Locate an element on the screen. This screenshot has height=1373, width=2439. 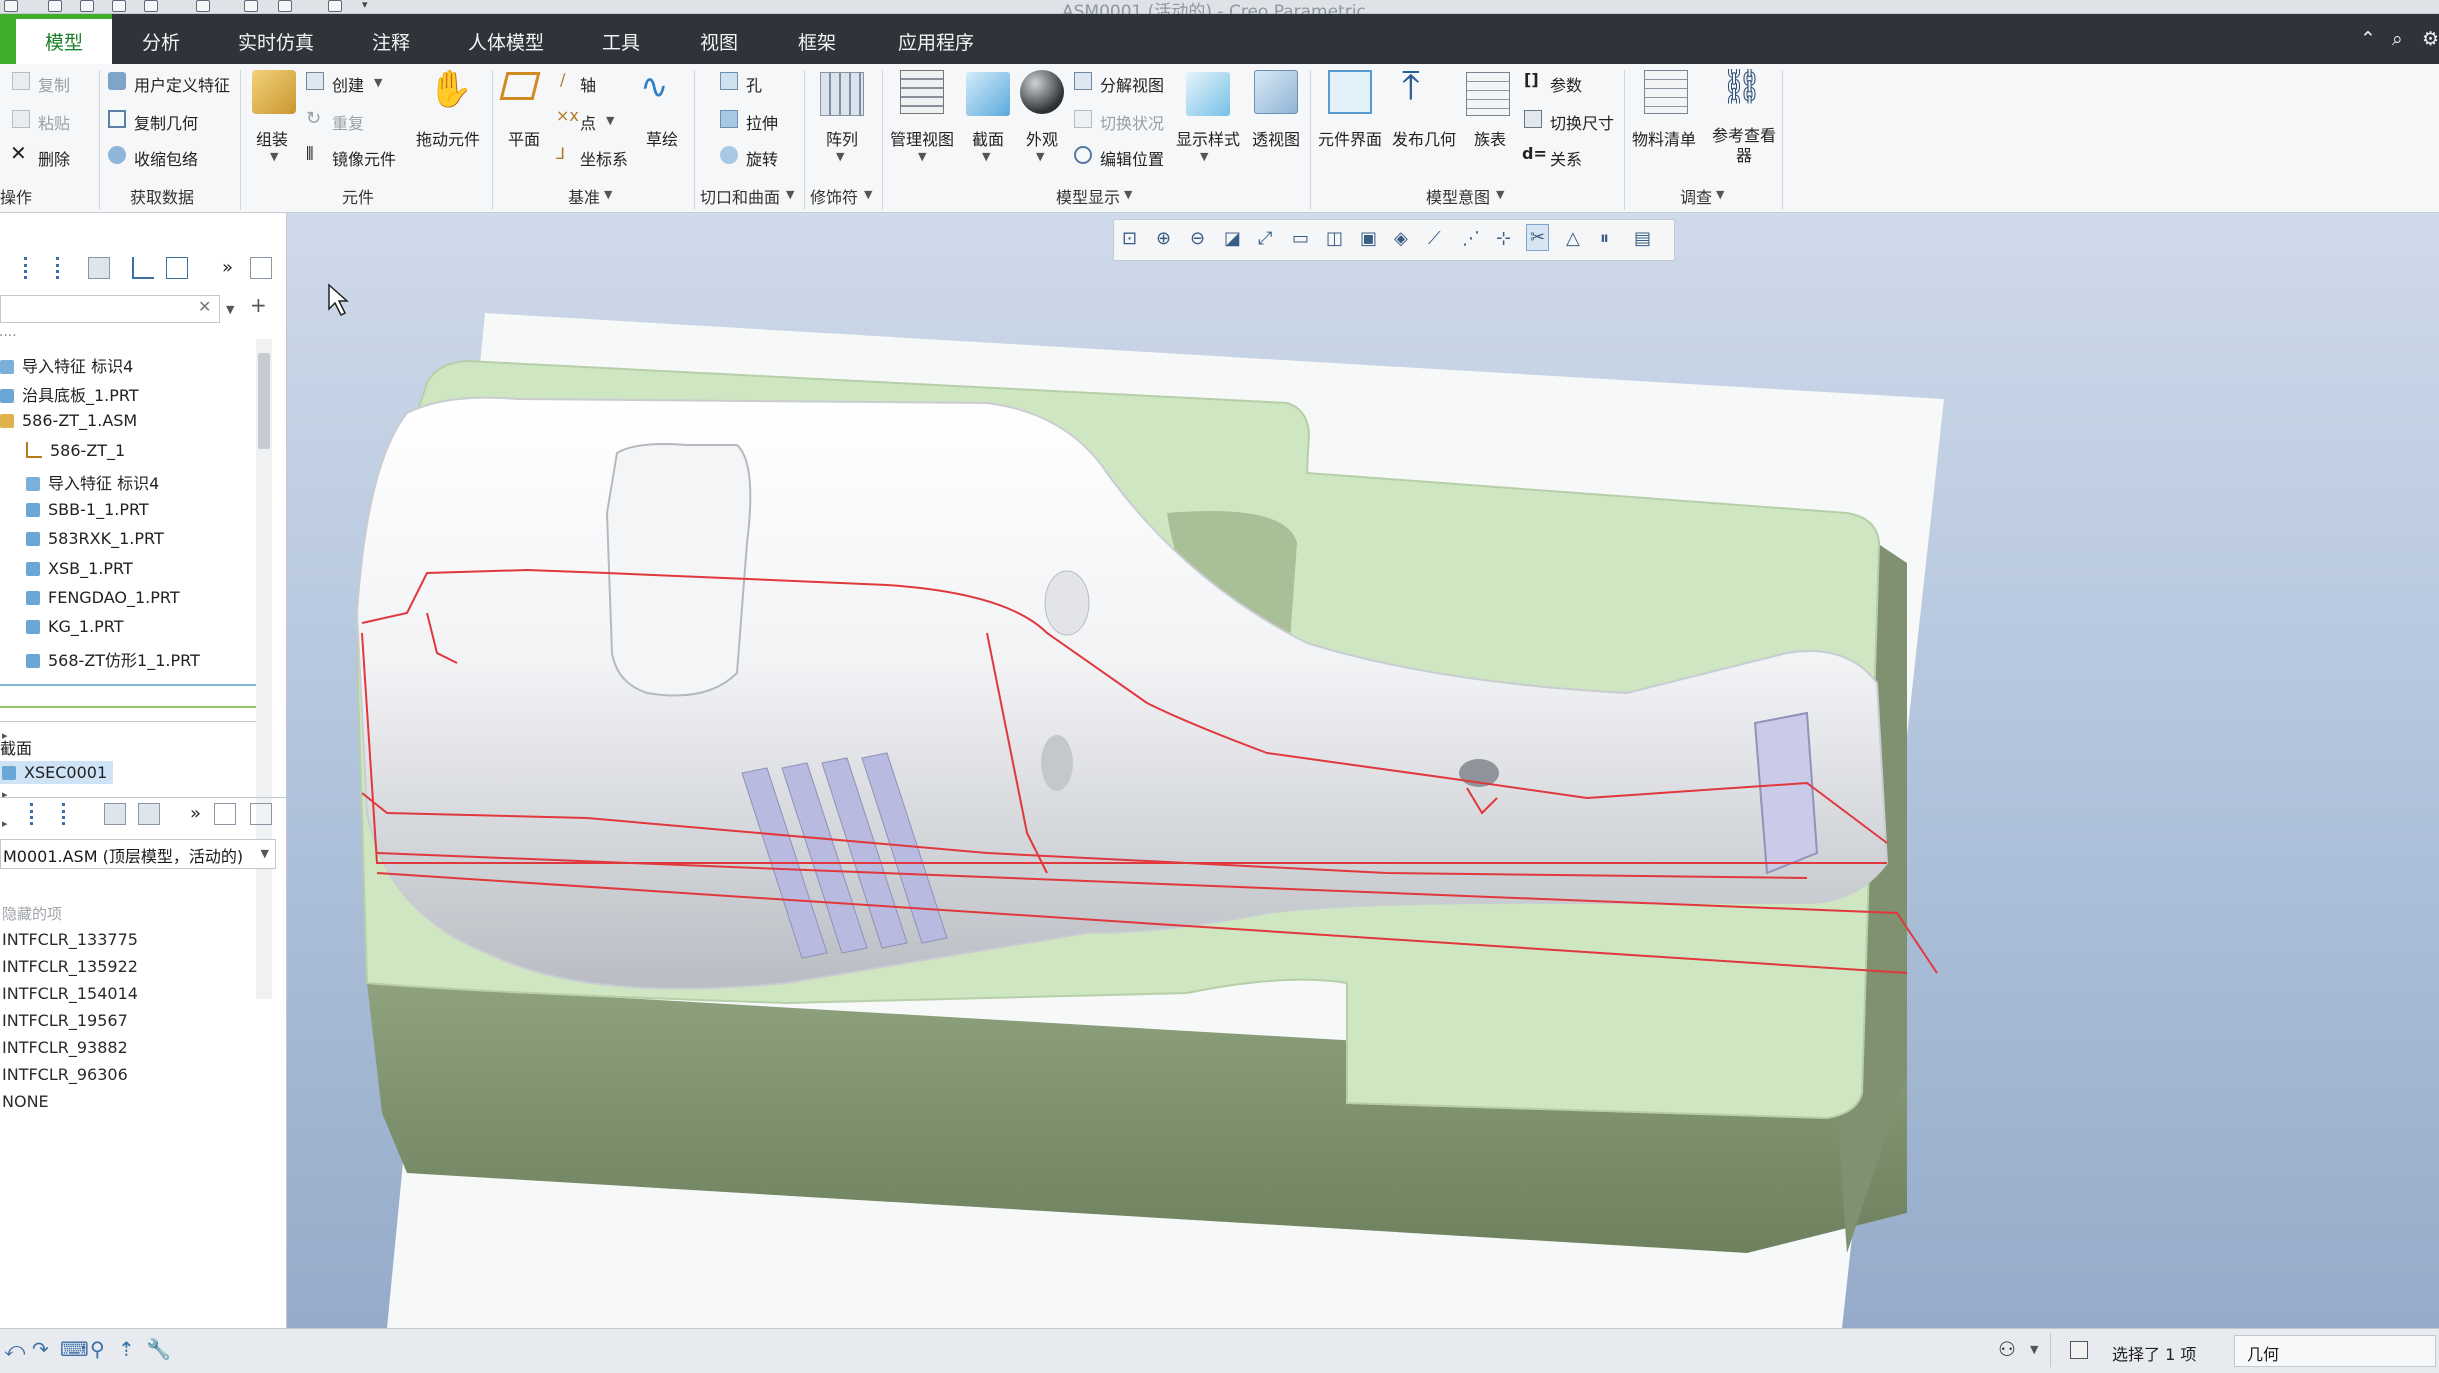
display-style-icon: ▣ is located at coordinates (1368, 238).